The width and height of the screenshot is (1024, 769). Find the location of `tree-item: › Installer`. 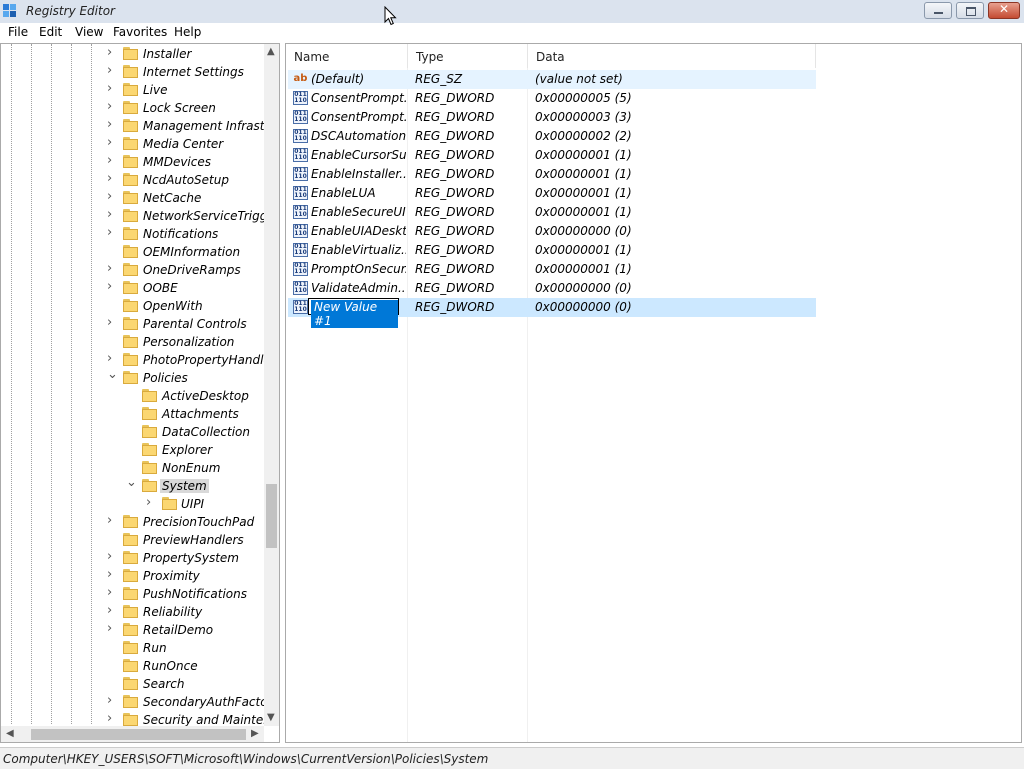

tree-item: › Installer is located at coordinates (132, 54).